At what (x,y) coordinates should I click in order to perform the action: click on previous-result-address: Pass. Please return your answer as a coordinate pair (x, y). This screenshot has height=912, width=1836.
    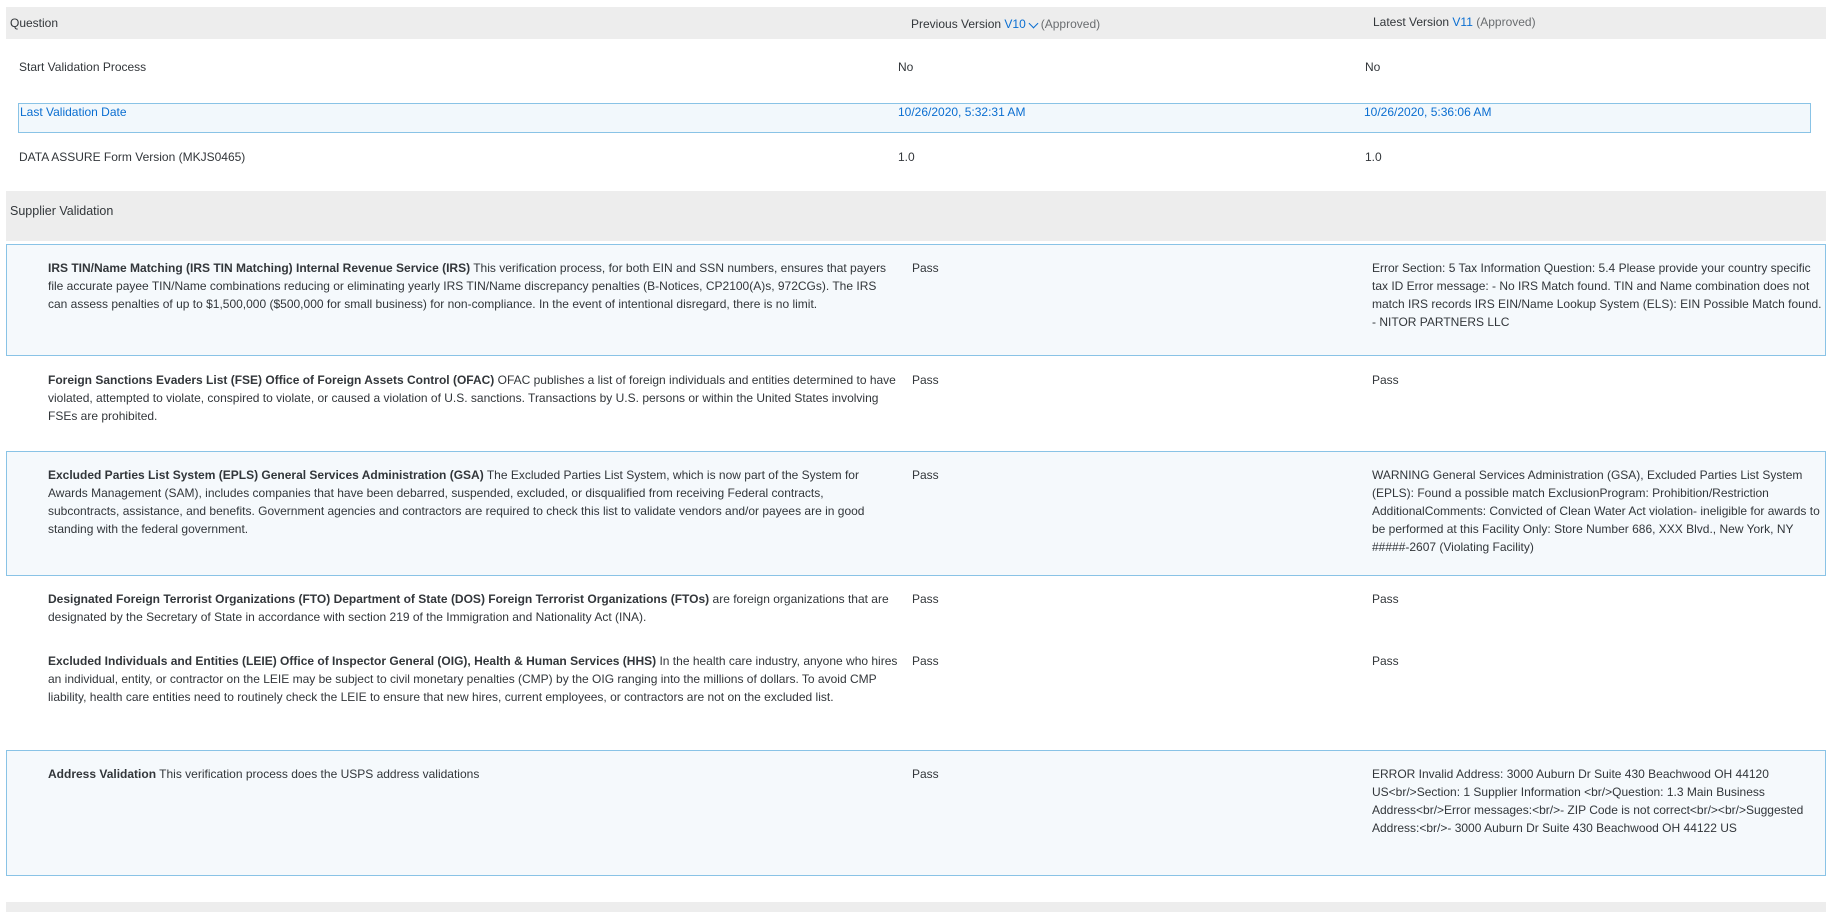
    Looking at the image, I should click on (925, 774).